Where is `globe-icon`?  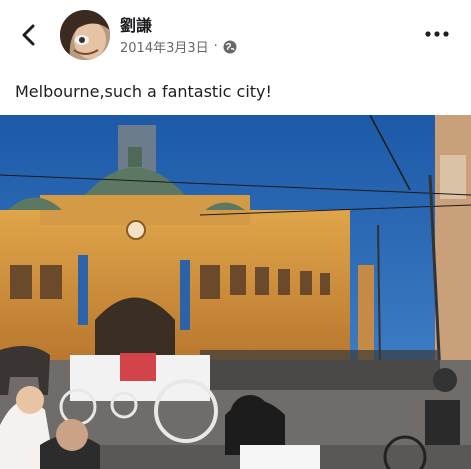
globe-icon is located at coordinates (230, 46).